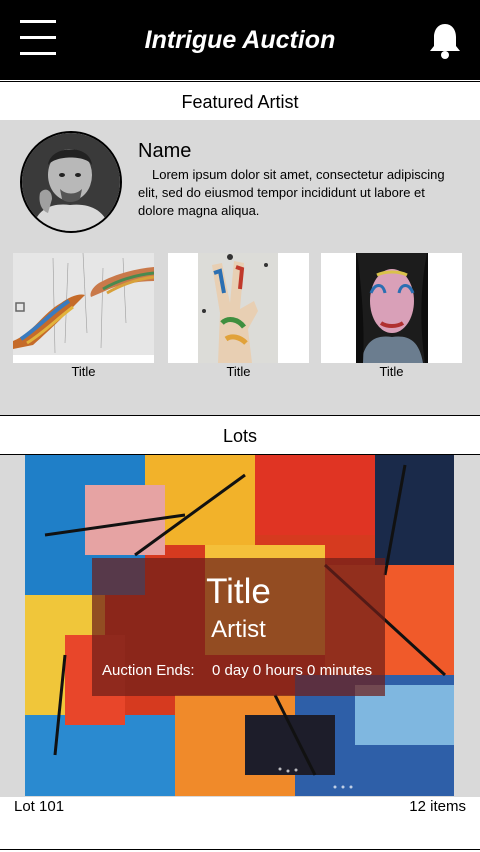 The height and width of the screenshot is (852, 480). I want to click on artist-avatar, so click(71, 182).